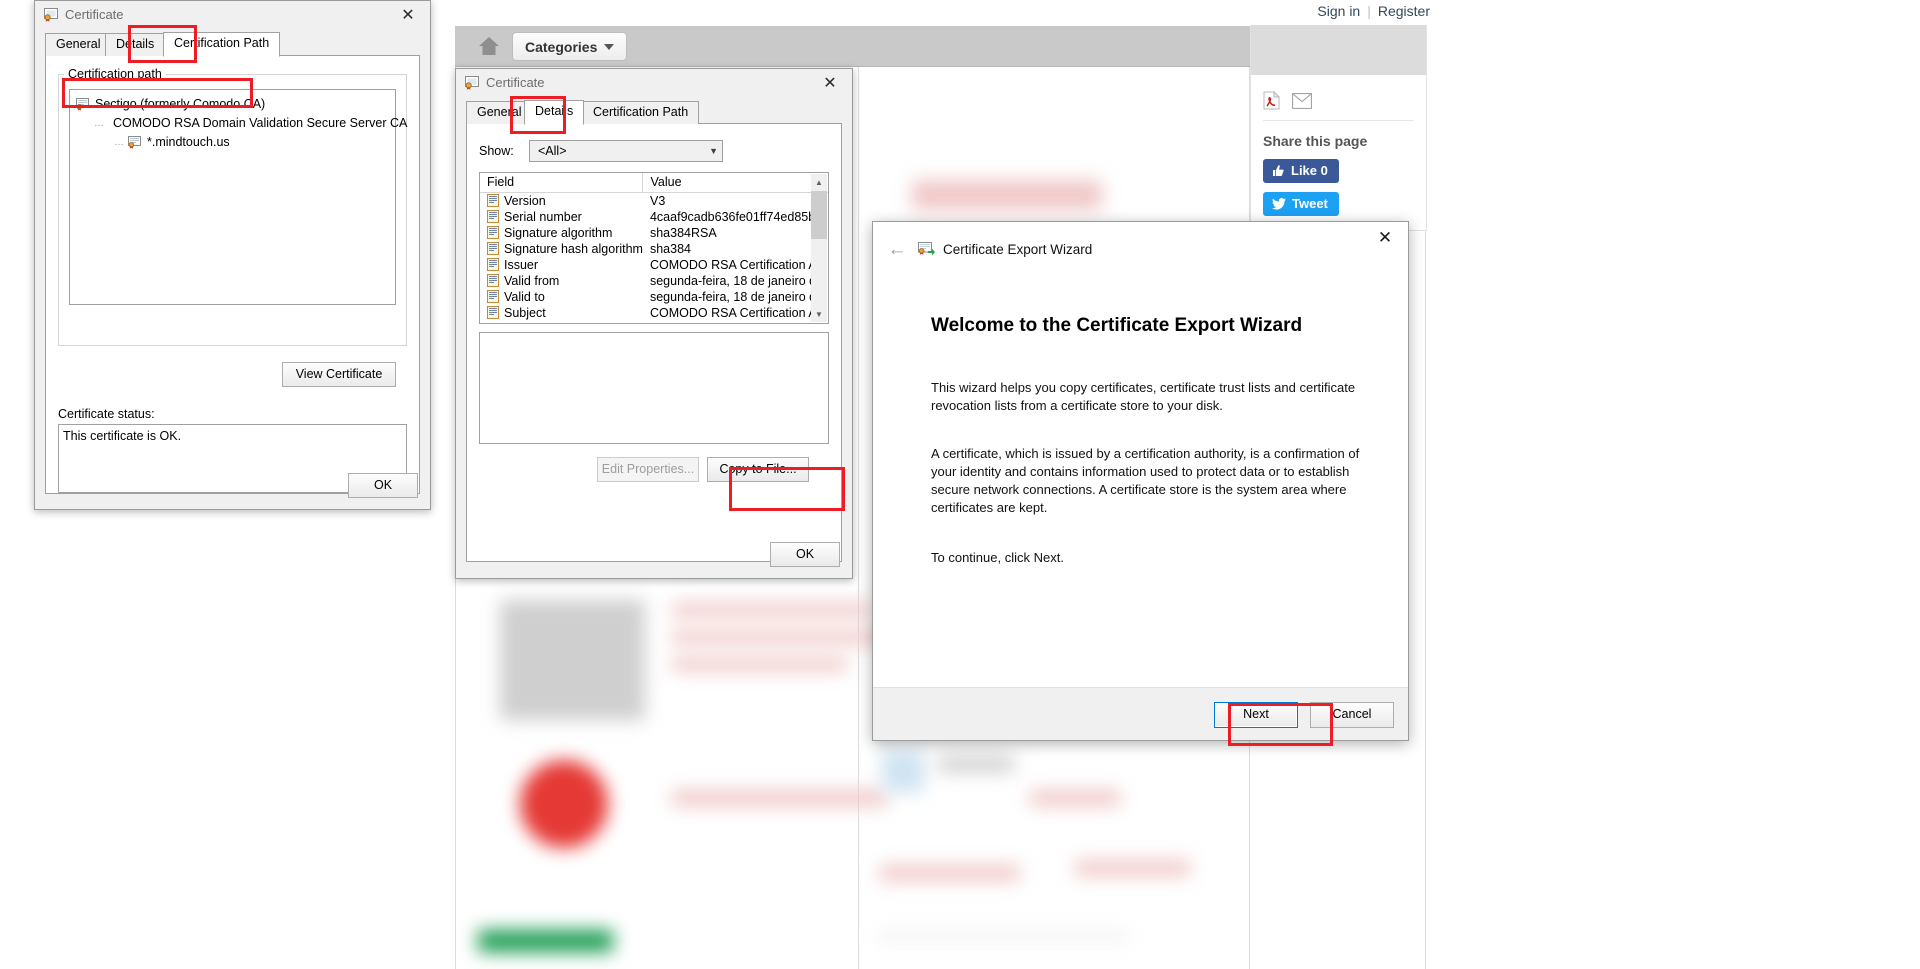  I want to click on page-sidebar: Share this page Like 0 Tweet, so click(1338, 128).